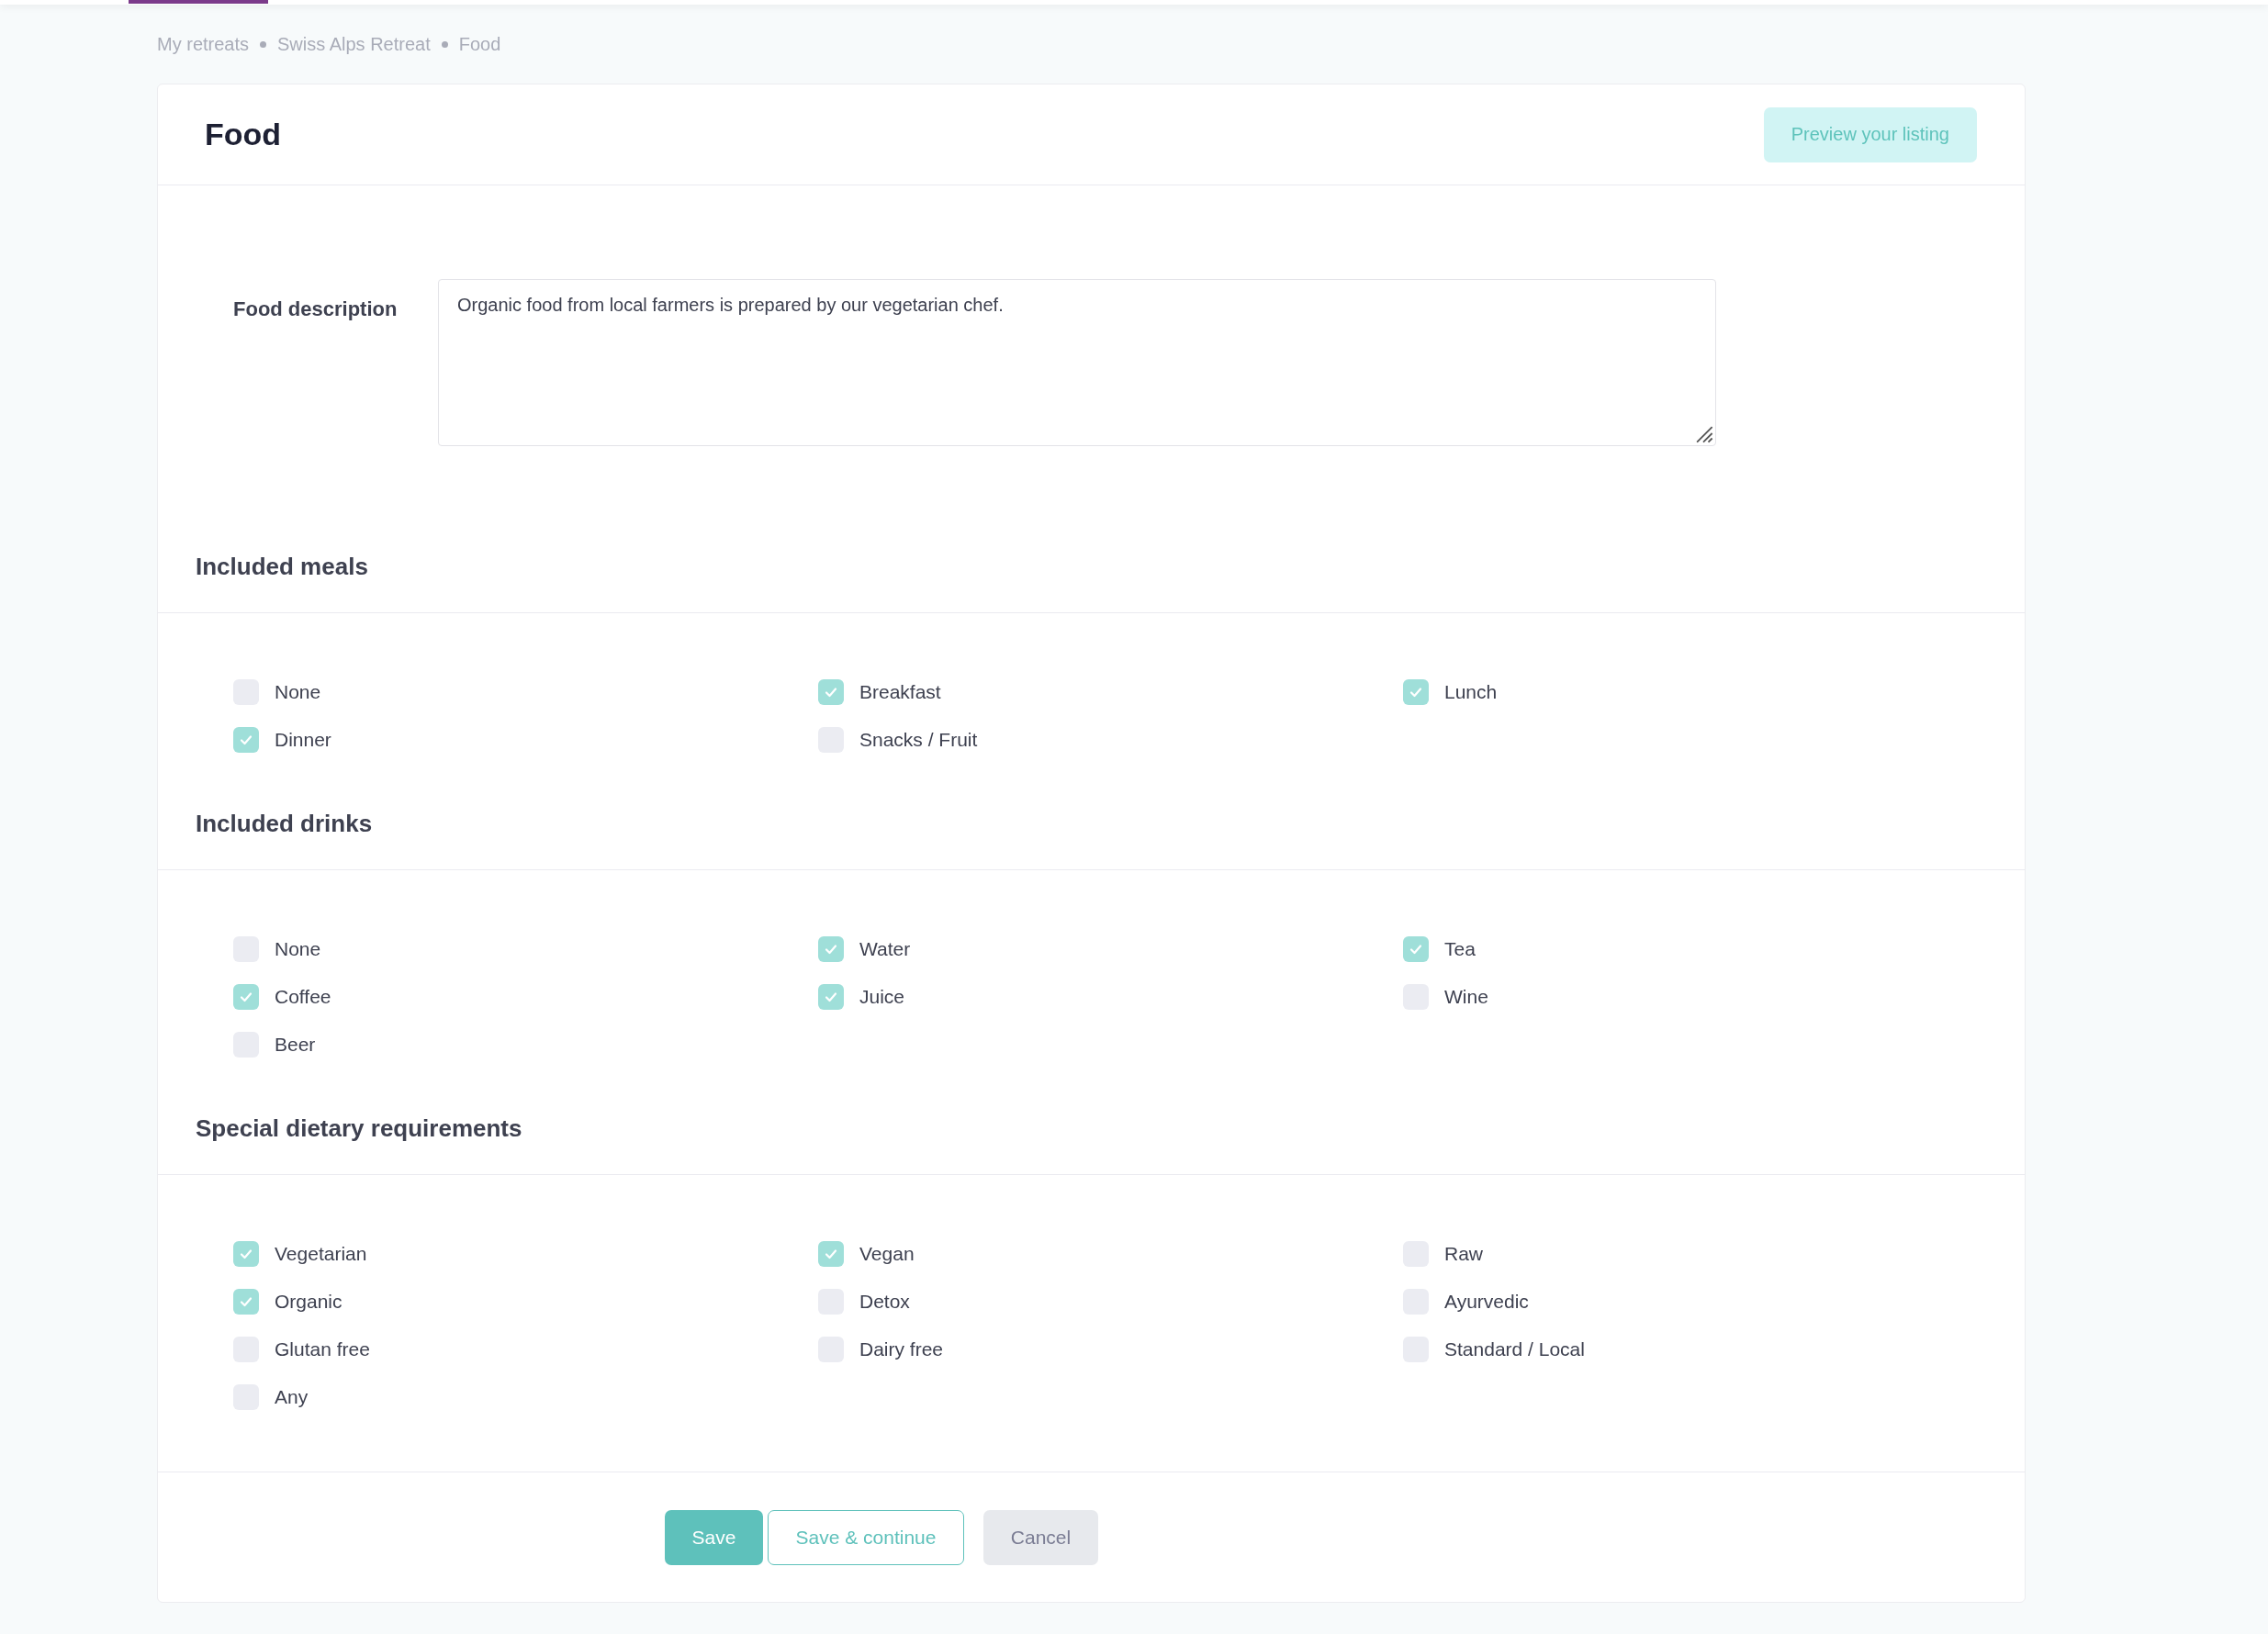 The image size is (2268, 1634). What do you see at coordinates (1092, 819) in the screenshot?
I see `section-heading: Included drinks` at bounding box center [1092, 819].